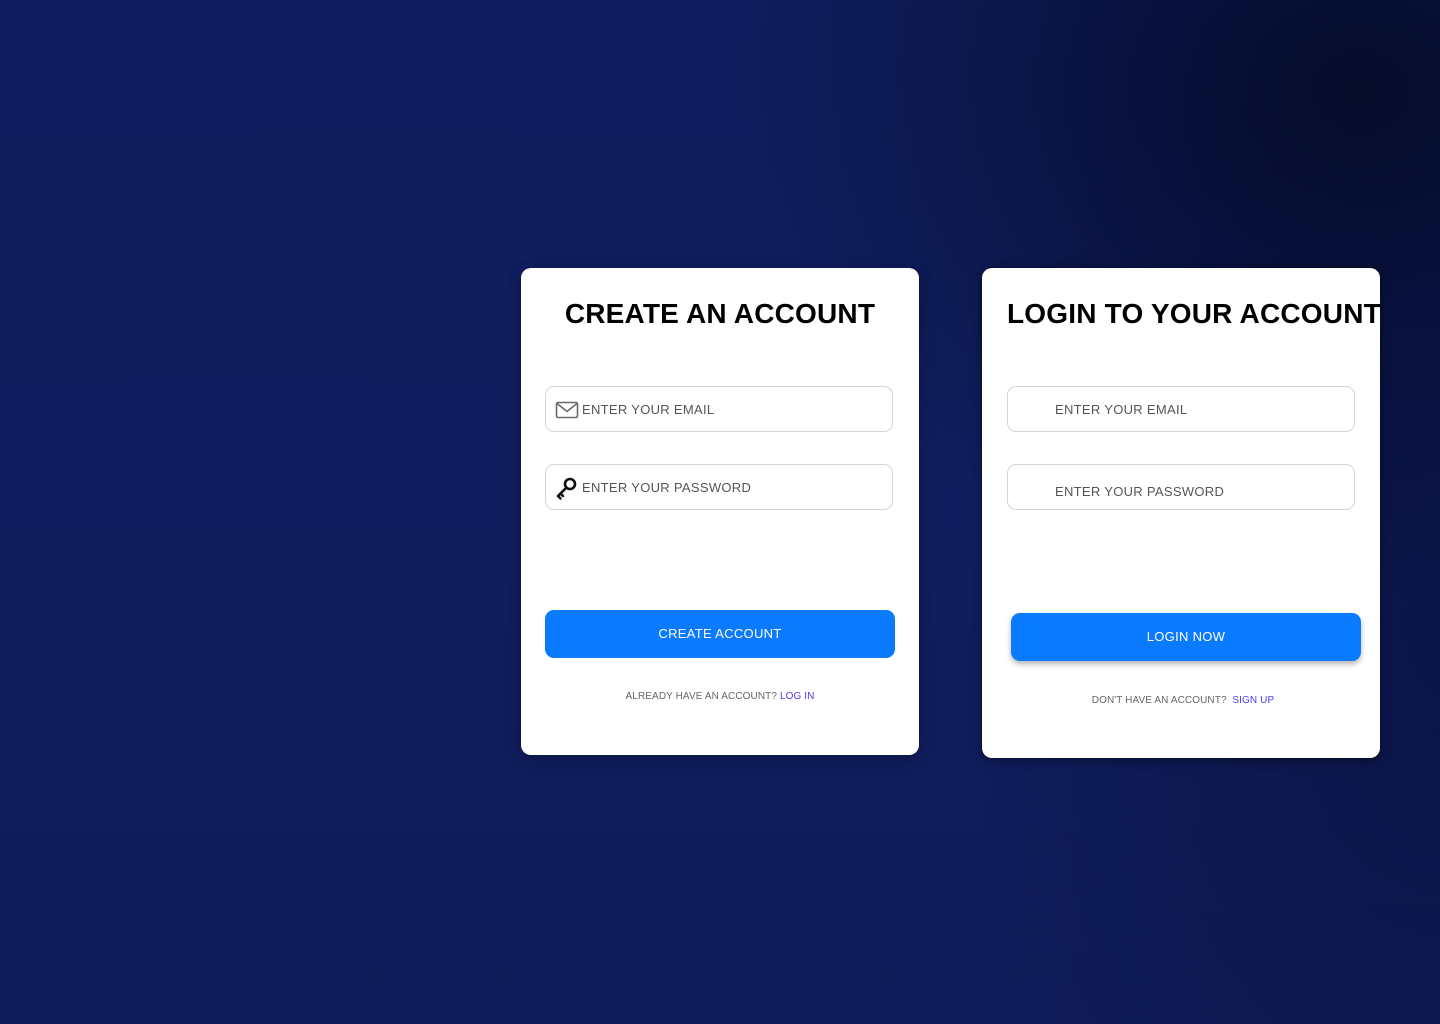 Image resolution: width=1440 pixels, height=1024 pixels. I want to click on key-icon, so click(567, 488).